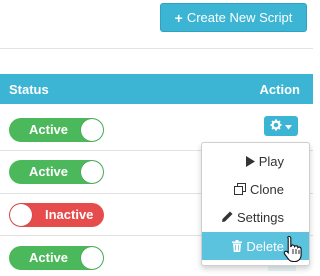 This screenshot has width=320, height=276. What do you see at coordinates (260, 217) in the screenshot?
I see `menu-item-label: Settings` at bounding box center [260, 217].